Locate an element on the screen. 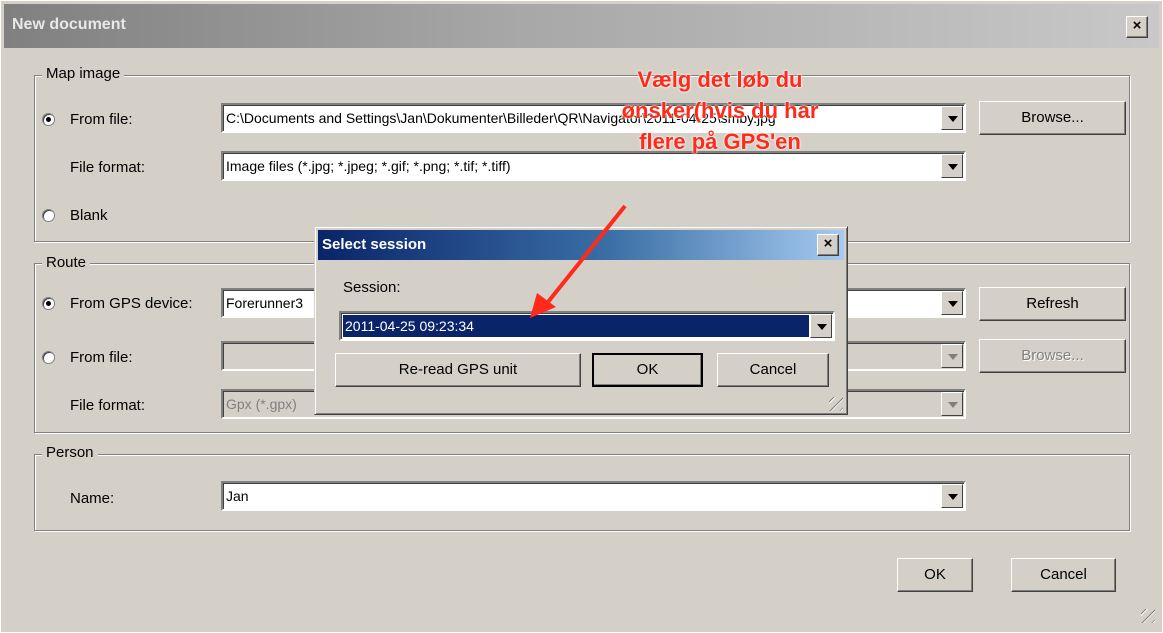  arrow-shaft is located at coordinates (586, 254).